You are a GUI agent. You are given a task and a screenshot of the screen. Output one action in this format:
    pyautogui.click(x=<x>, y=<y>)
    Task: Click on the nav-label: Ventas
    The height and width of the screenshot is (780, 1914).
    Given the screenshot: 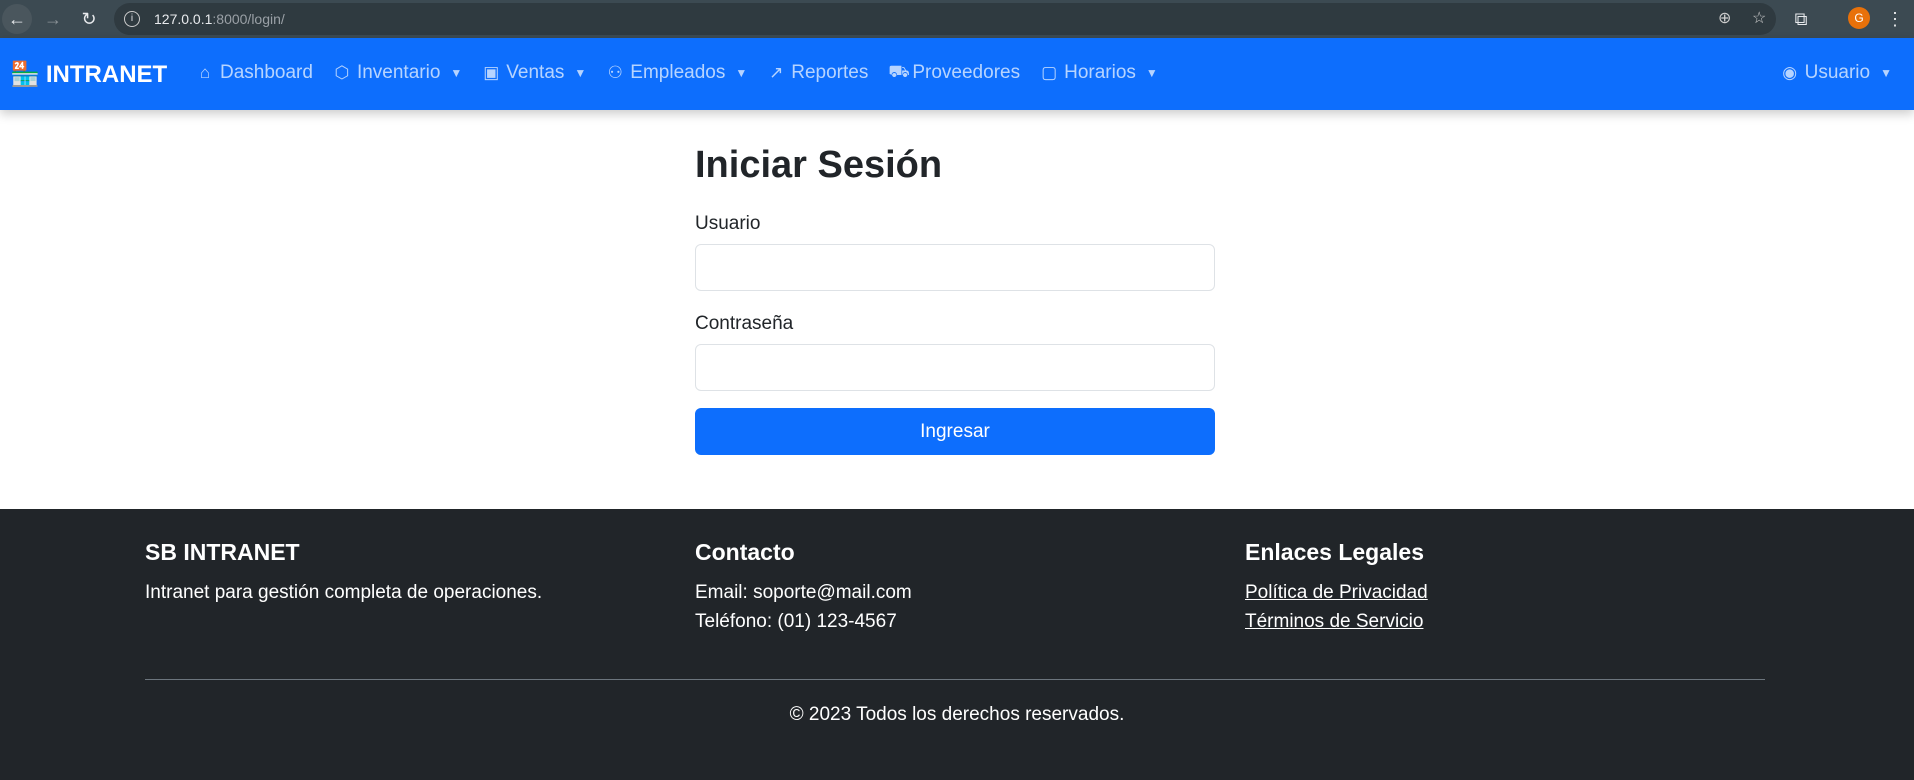 What is the action you would take?
    pyautogui.click(x=535, y=72)
    